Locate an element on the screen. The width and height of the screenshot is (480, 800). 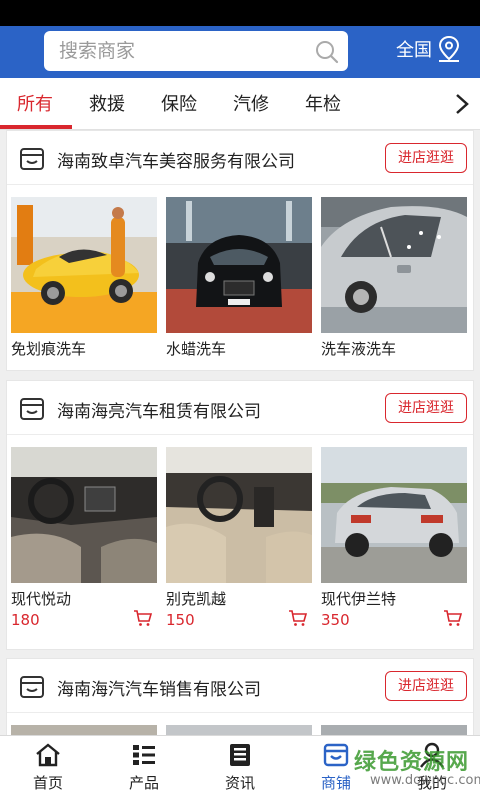
status-bar is located at coordinates (240, 13).